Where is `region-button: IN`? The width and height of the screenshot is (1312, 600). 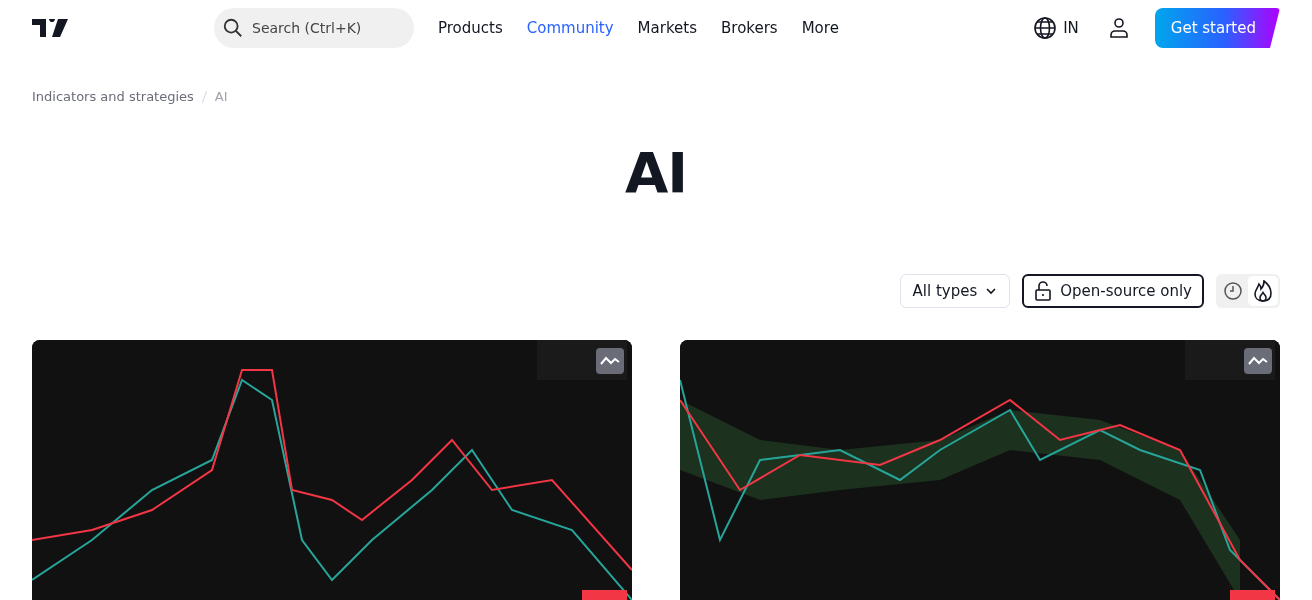 region-button: IN is located at coordinates (1056, 28).